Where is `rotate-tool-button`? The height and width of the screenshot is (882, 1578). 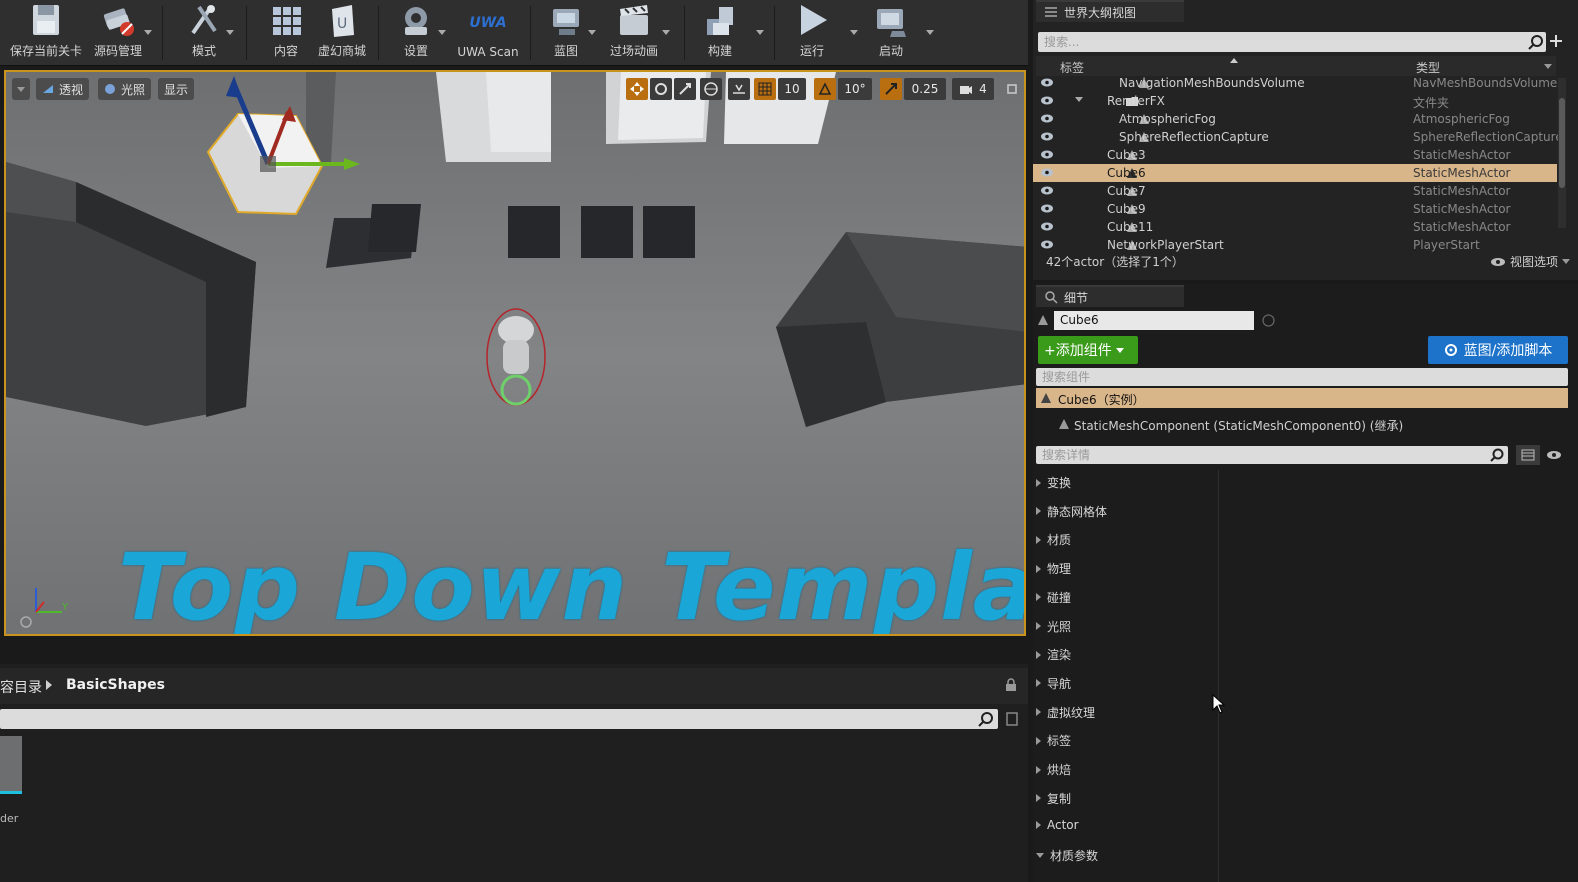
rotate-tool-button is located at coordinates (661, 89).